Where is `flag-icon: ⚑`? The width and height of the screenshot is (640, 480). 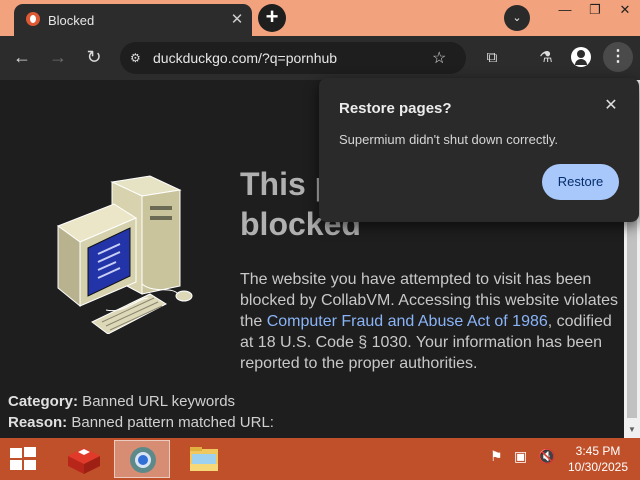
flag-icon: ⚑ is located at coordinates (496, 456).